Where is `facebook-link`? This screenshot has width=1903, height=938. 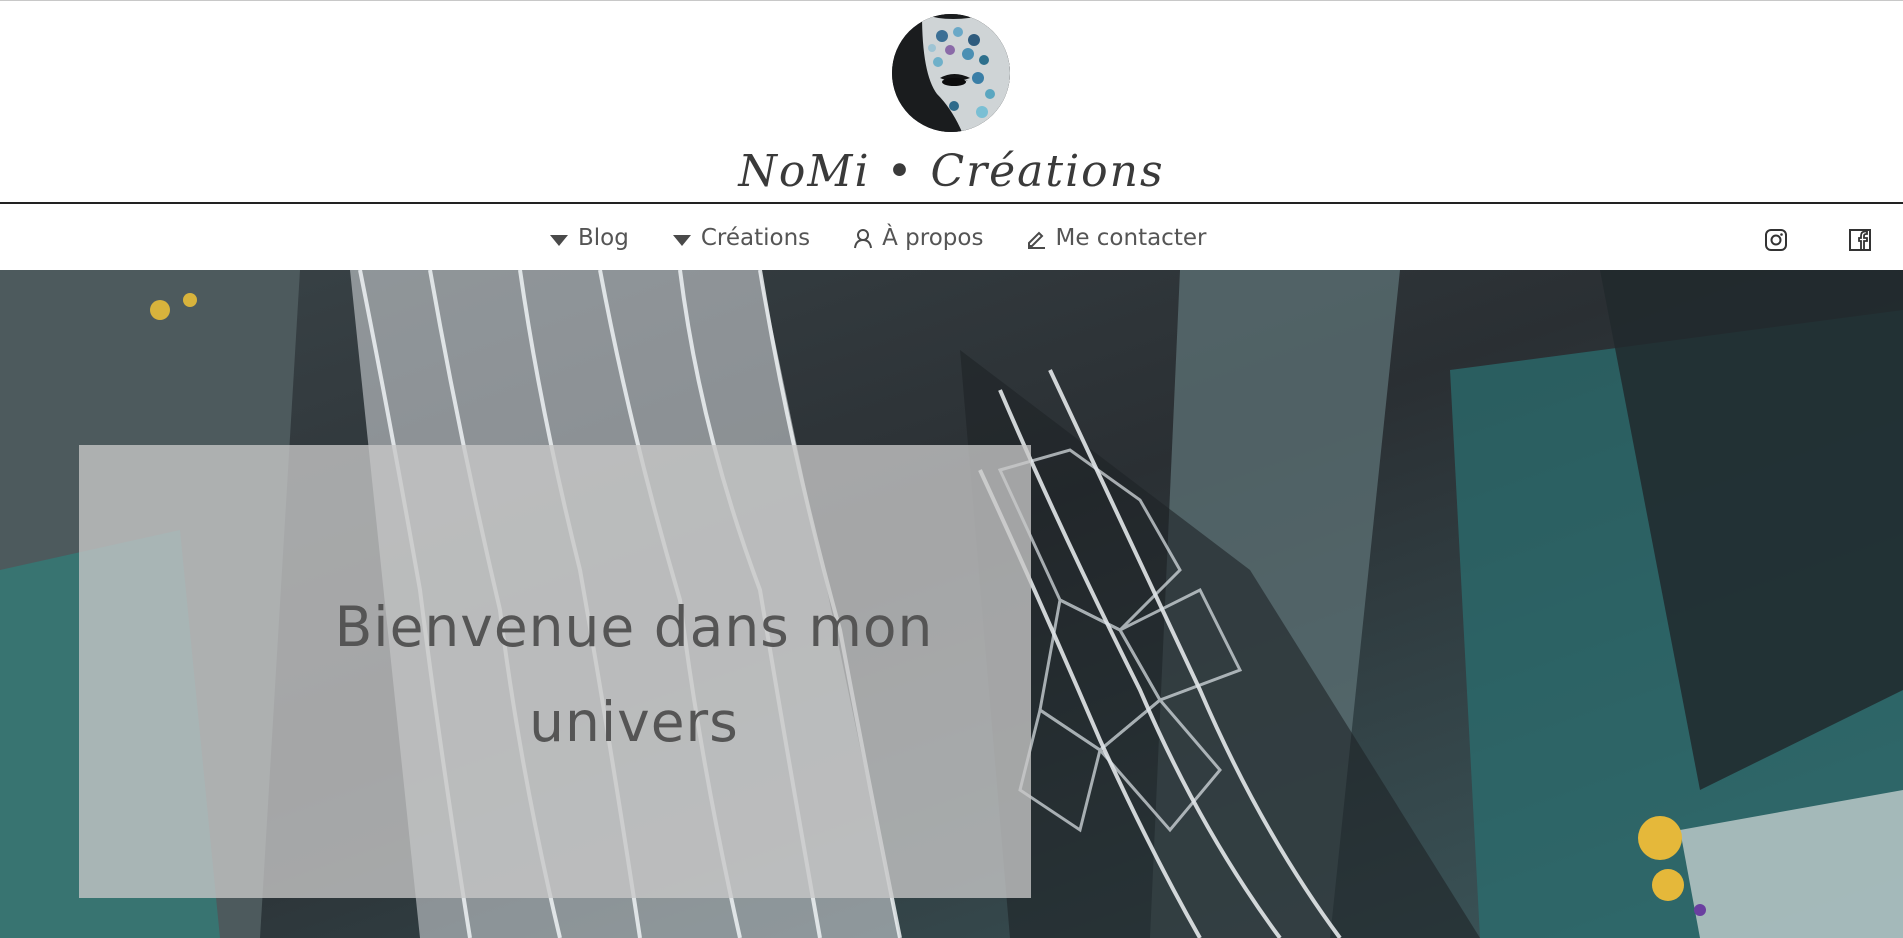 facebook-link is located at coordinates (1860, 240).